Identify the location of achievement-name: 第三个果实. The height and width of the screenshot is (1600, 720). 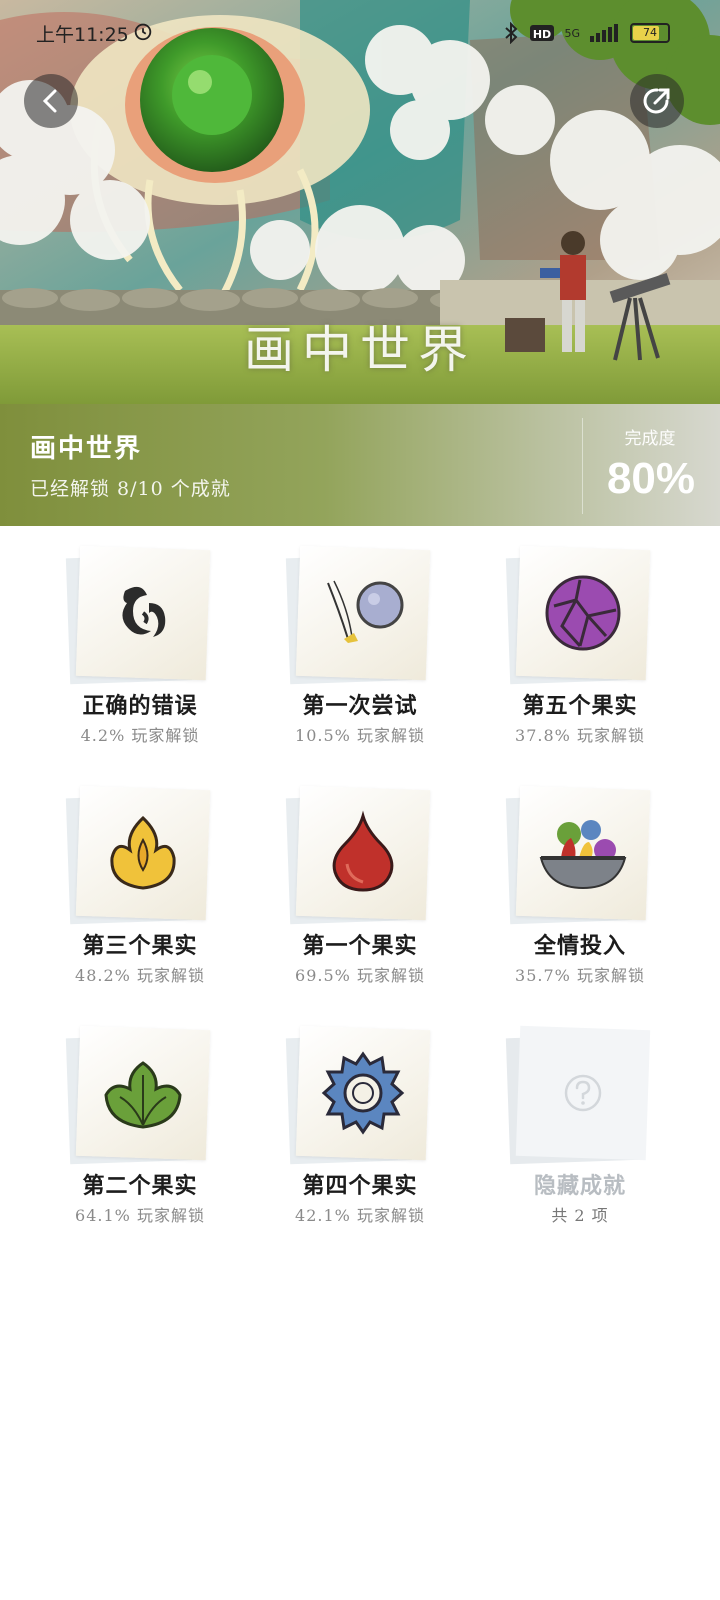
(140, 946).